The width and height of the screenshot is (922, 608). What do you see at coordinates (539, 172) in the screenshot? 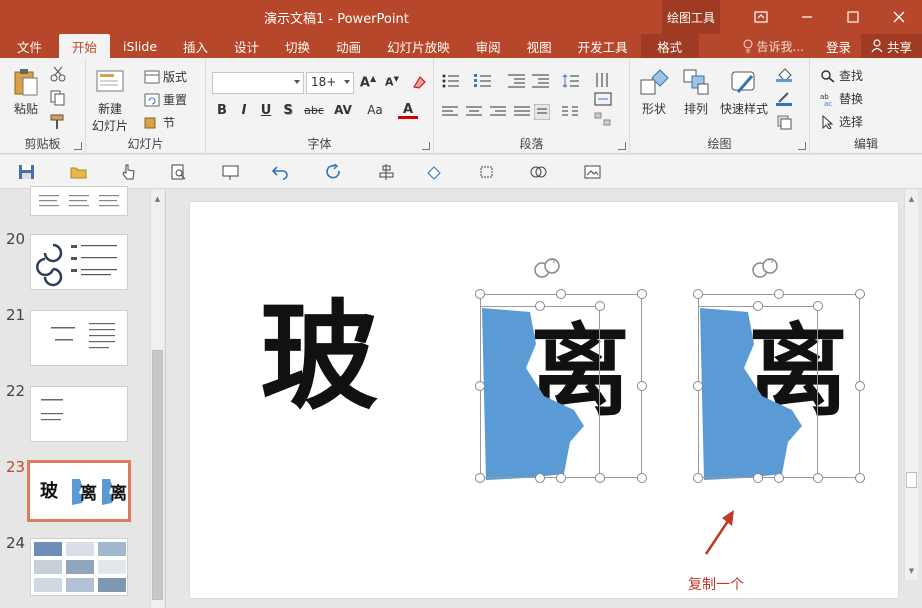
I see `merge-shapes-icon` at bounding box center [539, 172].